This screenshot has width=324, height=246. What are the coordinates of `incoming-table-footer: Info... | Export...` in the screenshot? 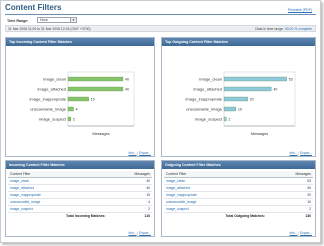 It's located at (140, 233).